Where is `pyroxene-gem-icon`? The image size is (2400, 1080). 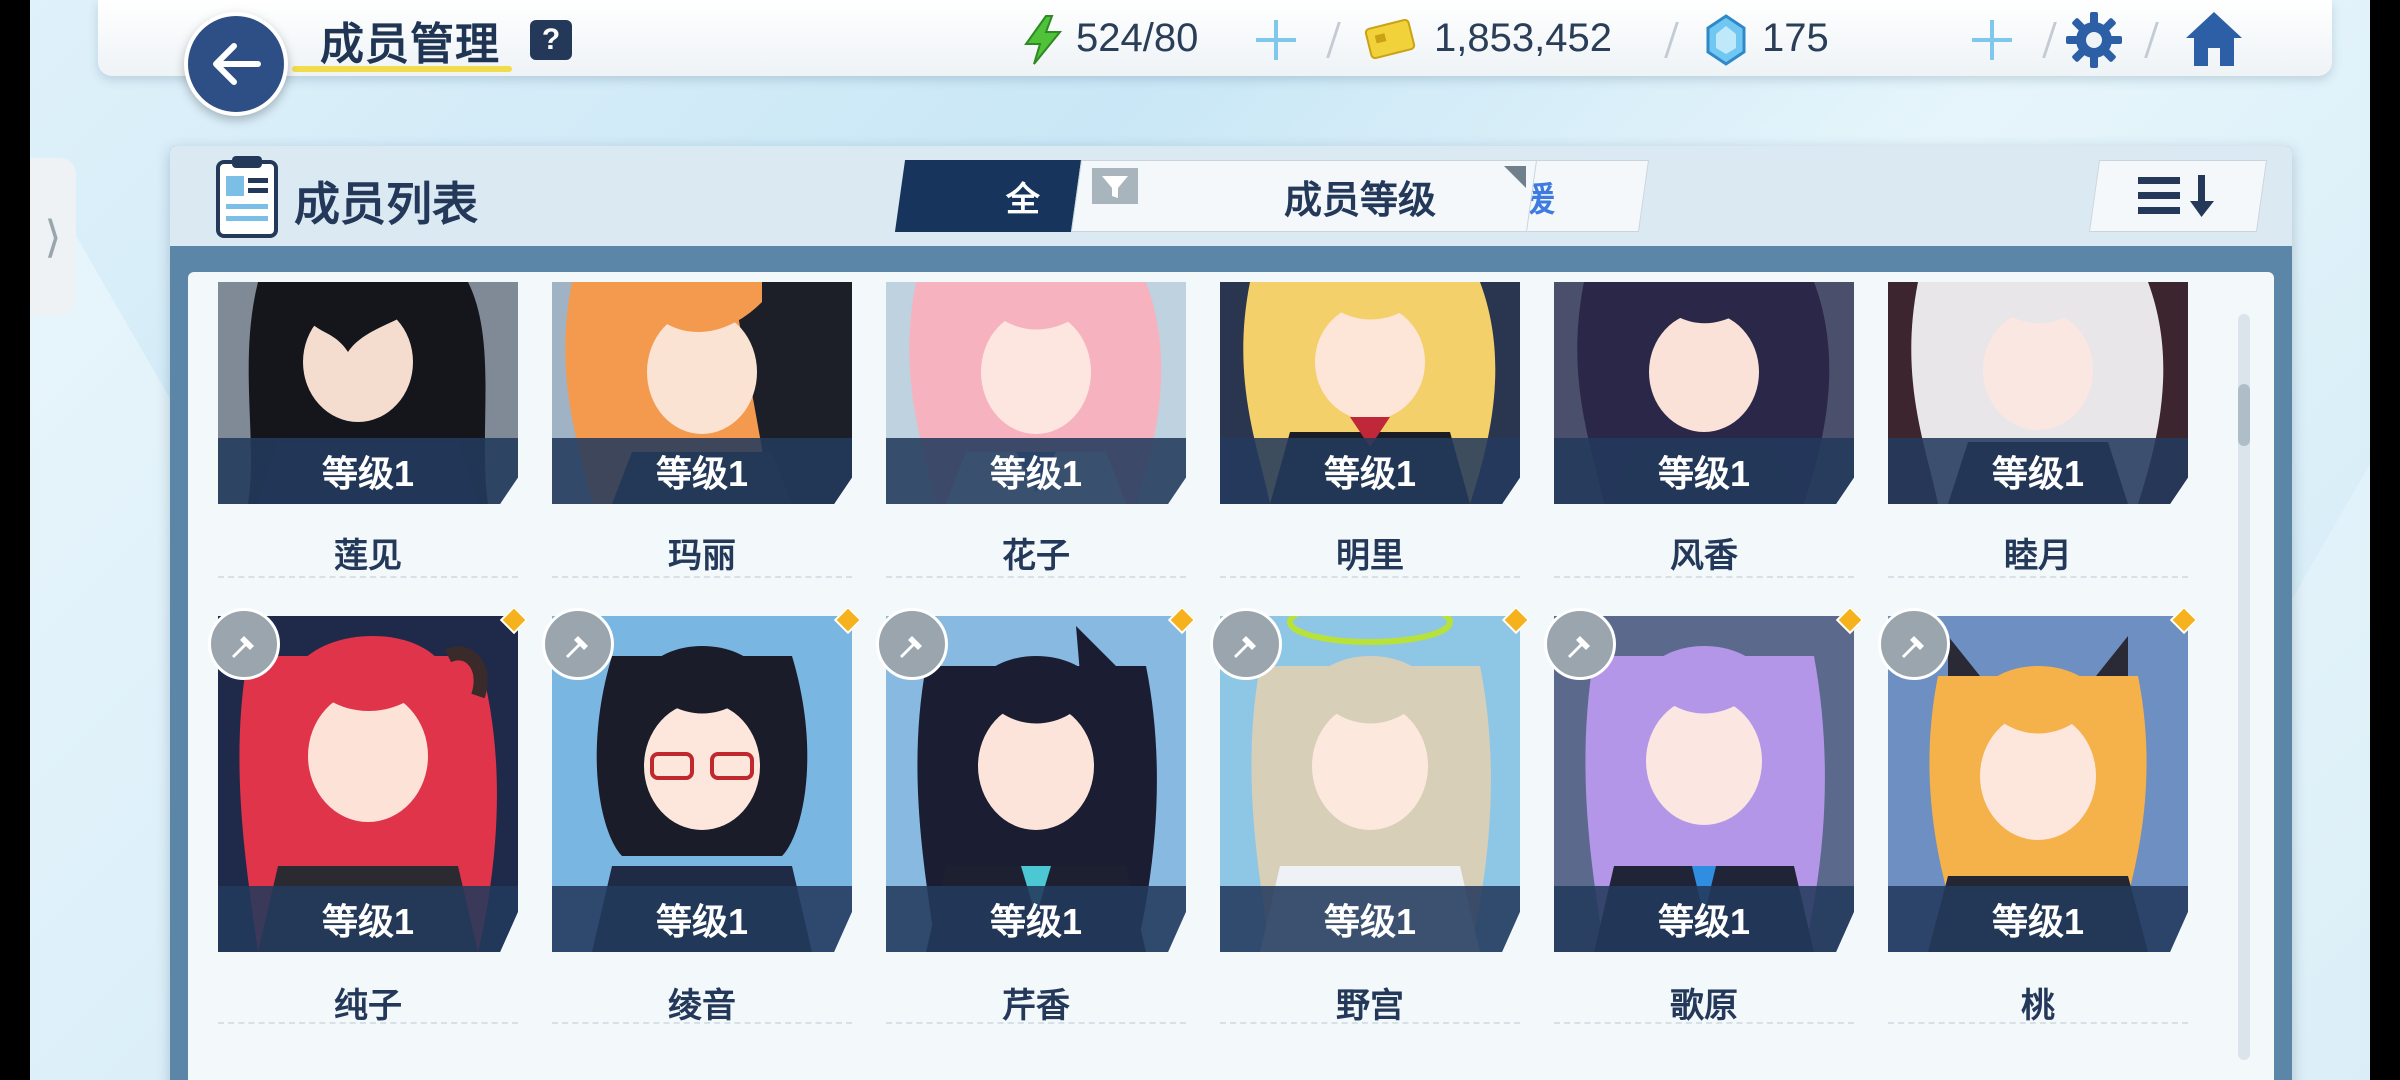 pyroxene-gem-icon is located at coordinates (1726, 40).